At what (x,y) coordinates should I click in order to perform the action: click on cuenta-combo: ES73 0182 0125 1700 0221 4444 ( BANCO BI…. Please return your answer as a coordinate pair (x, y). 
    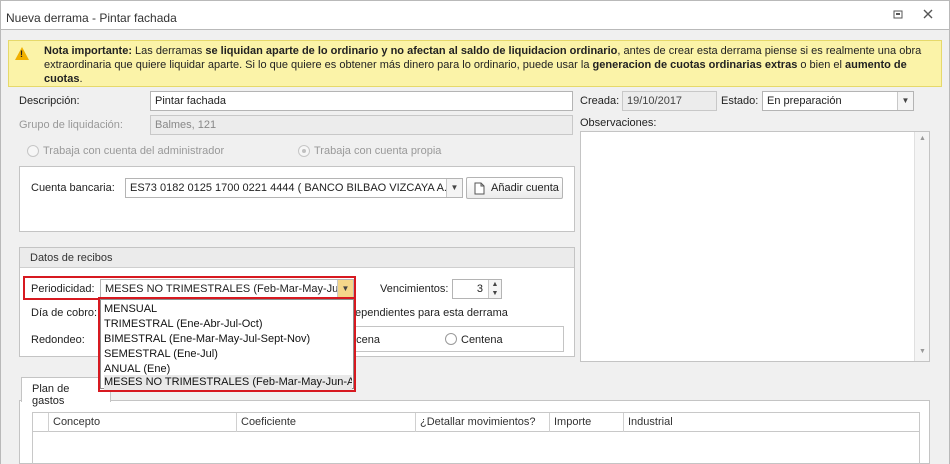
    Looking at the image, I should click on (294, 188).